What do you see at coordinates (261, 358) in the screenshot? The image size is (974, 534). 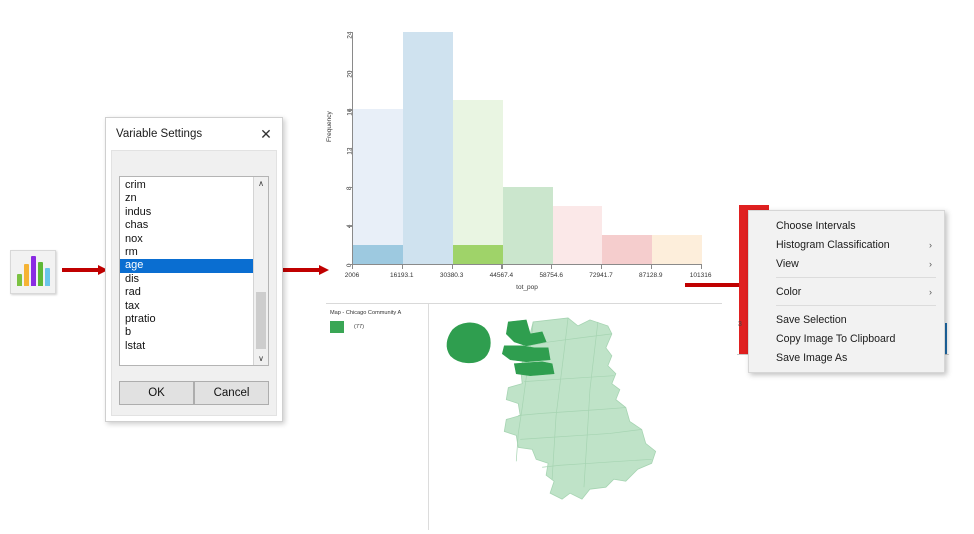 I see `scroll-down-icon: ∨` at bounding box center [261, 358].